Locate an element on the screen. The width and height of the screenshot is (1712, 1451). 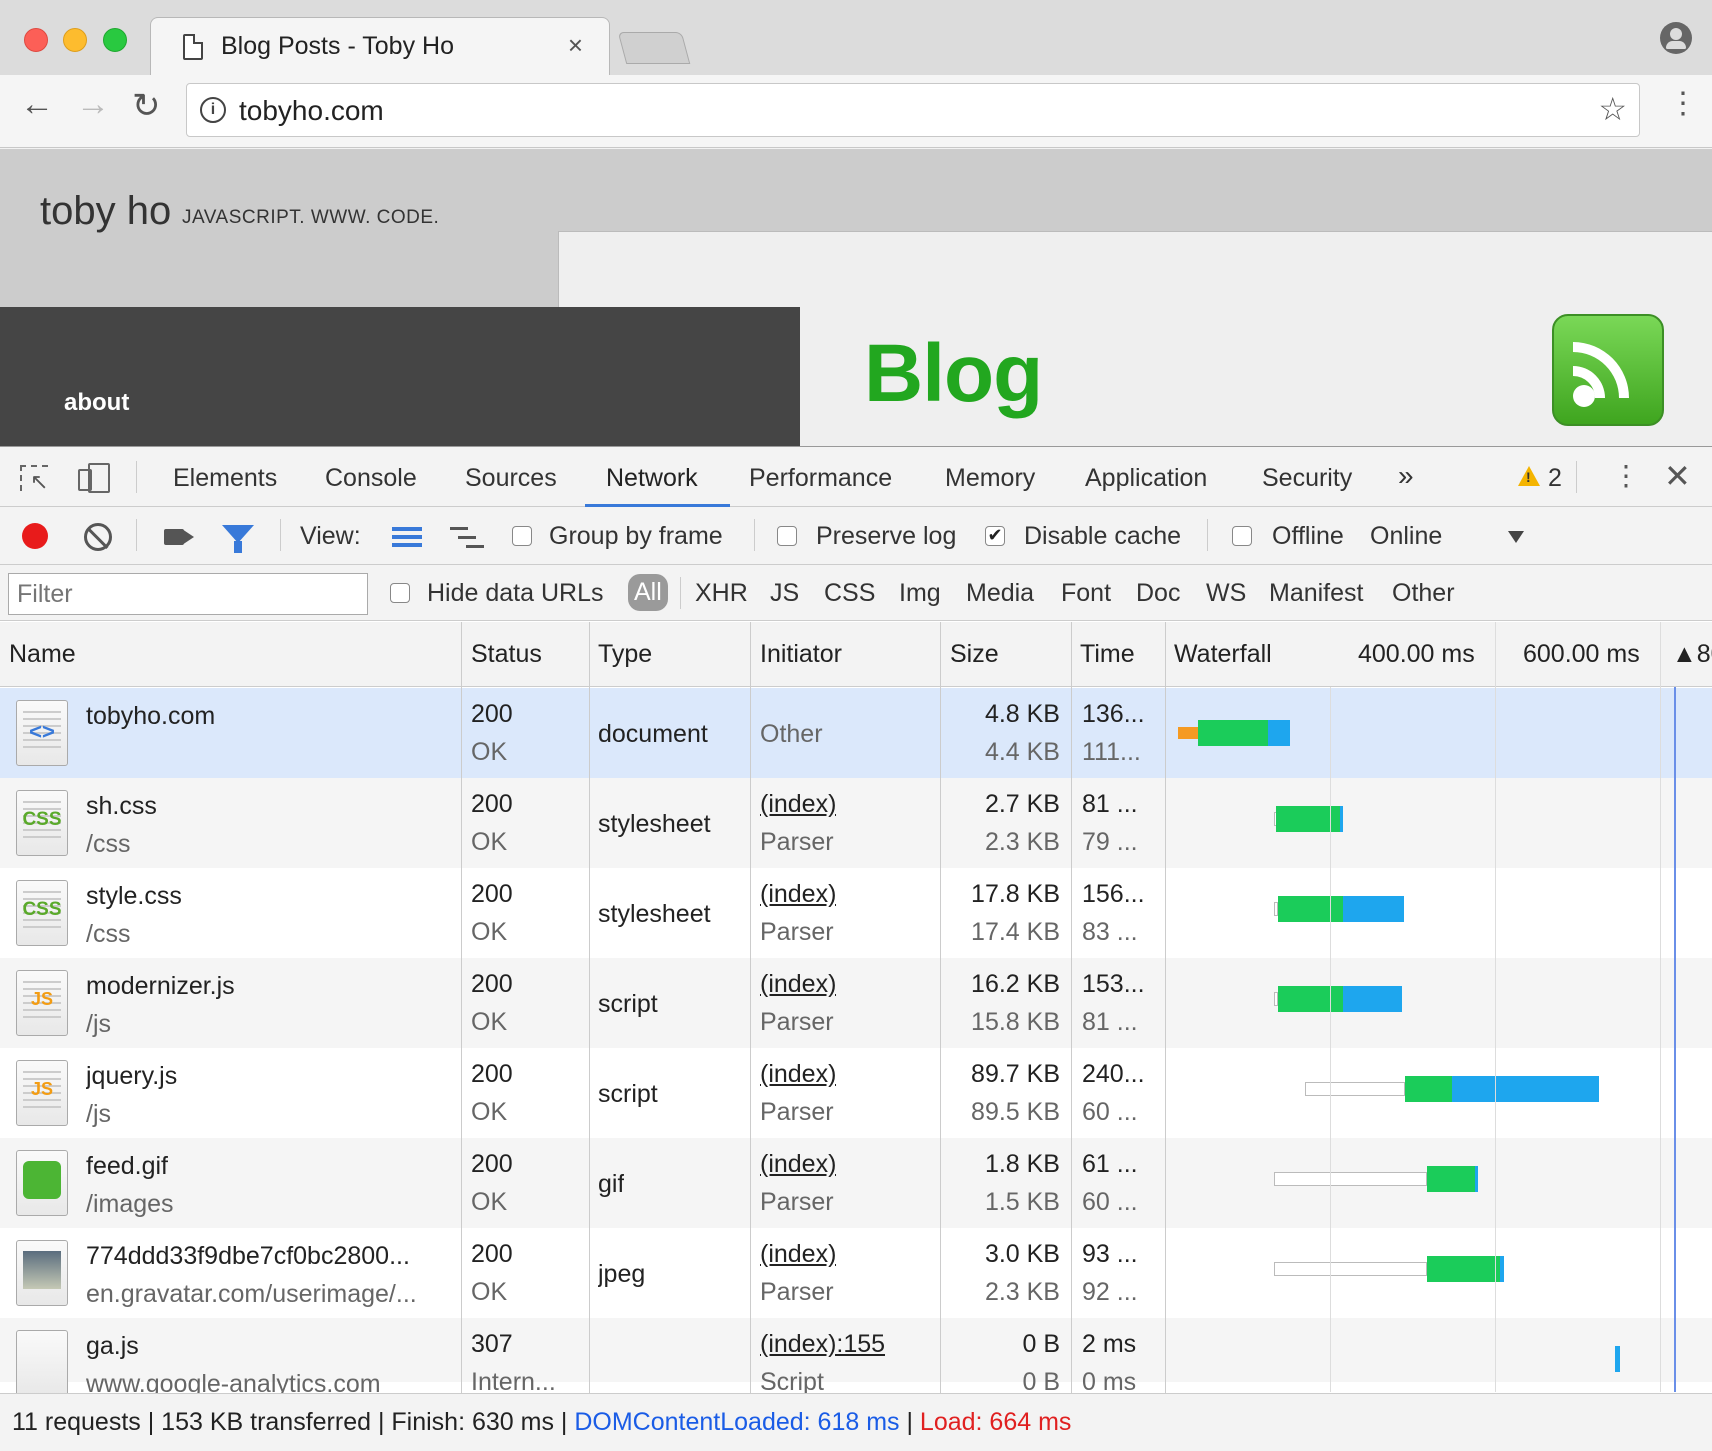
device-toolbar-icon is located at coordinates (95, 477).